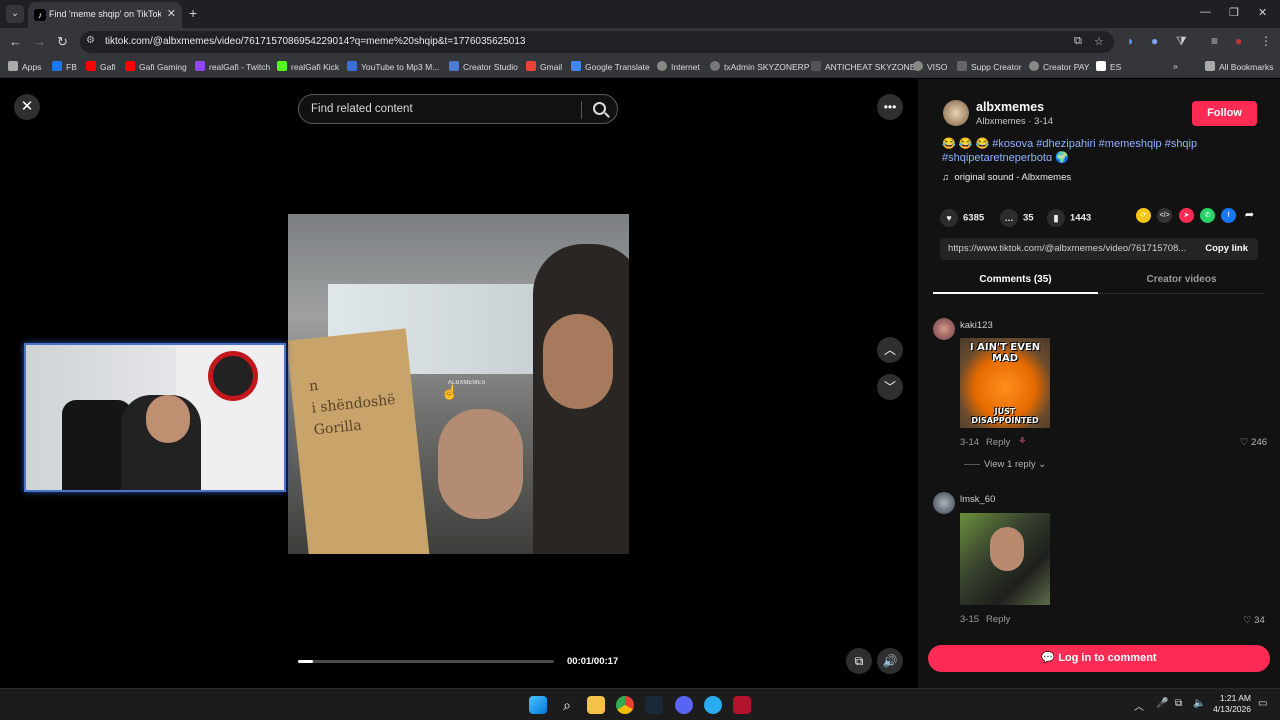 This screenshot has width=1280, height=720. What do you see at coordinates (24, 66) in the screenshot?
I see `bookmark-apps: Apps` at bounding box center [24, 66].